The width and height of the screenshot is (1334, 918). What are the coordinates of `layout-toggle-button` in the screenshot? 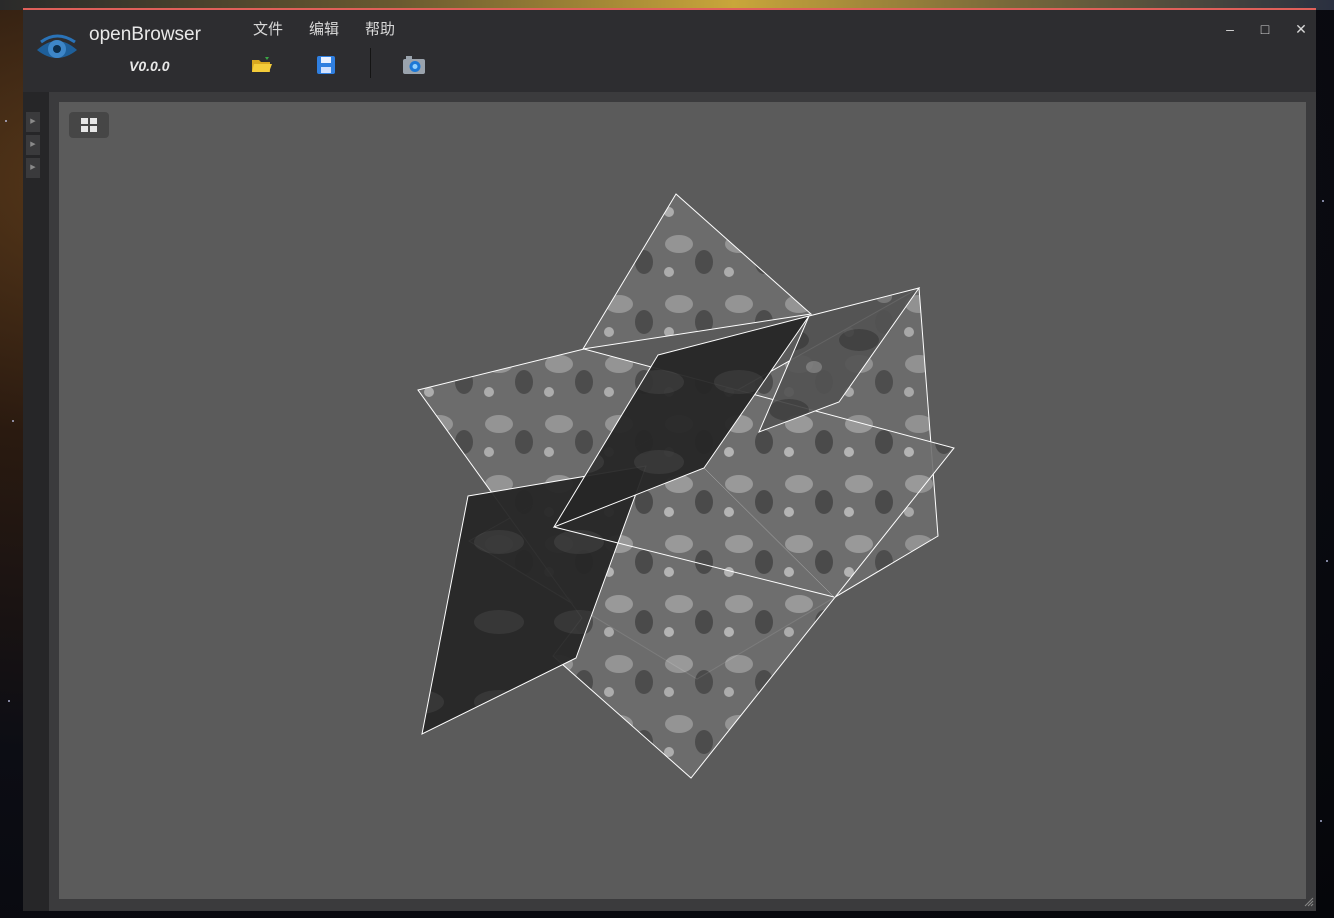 It's located at (89, 125).